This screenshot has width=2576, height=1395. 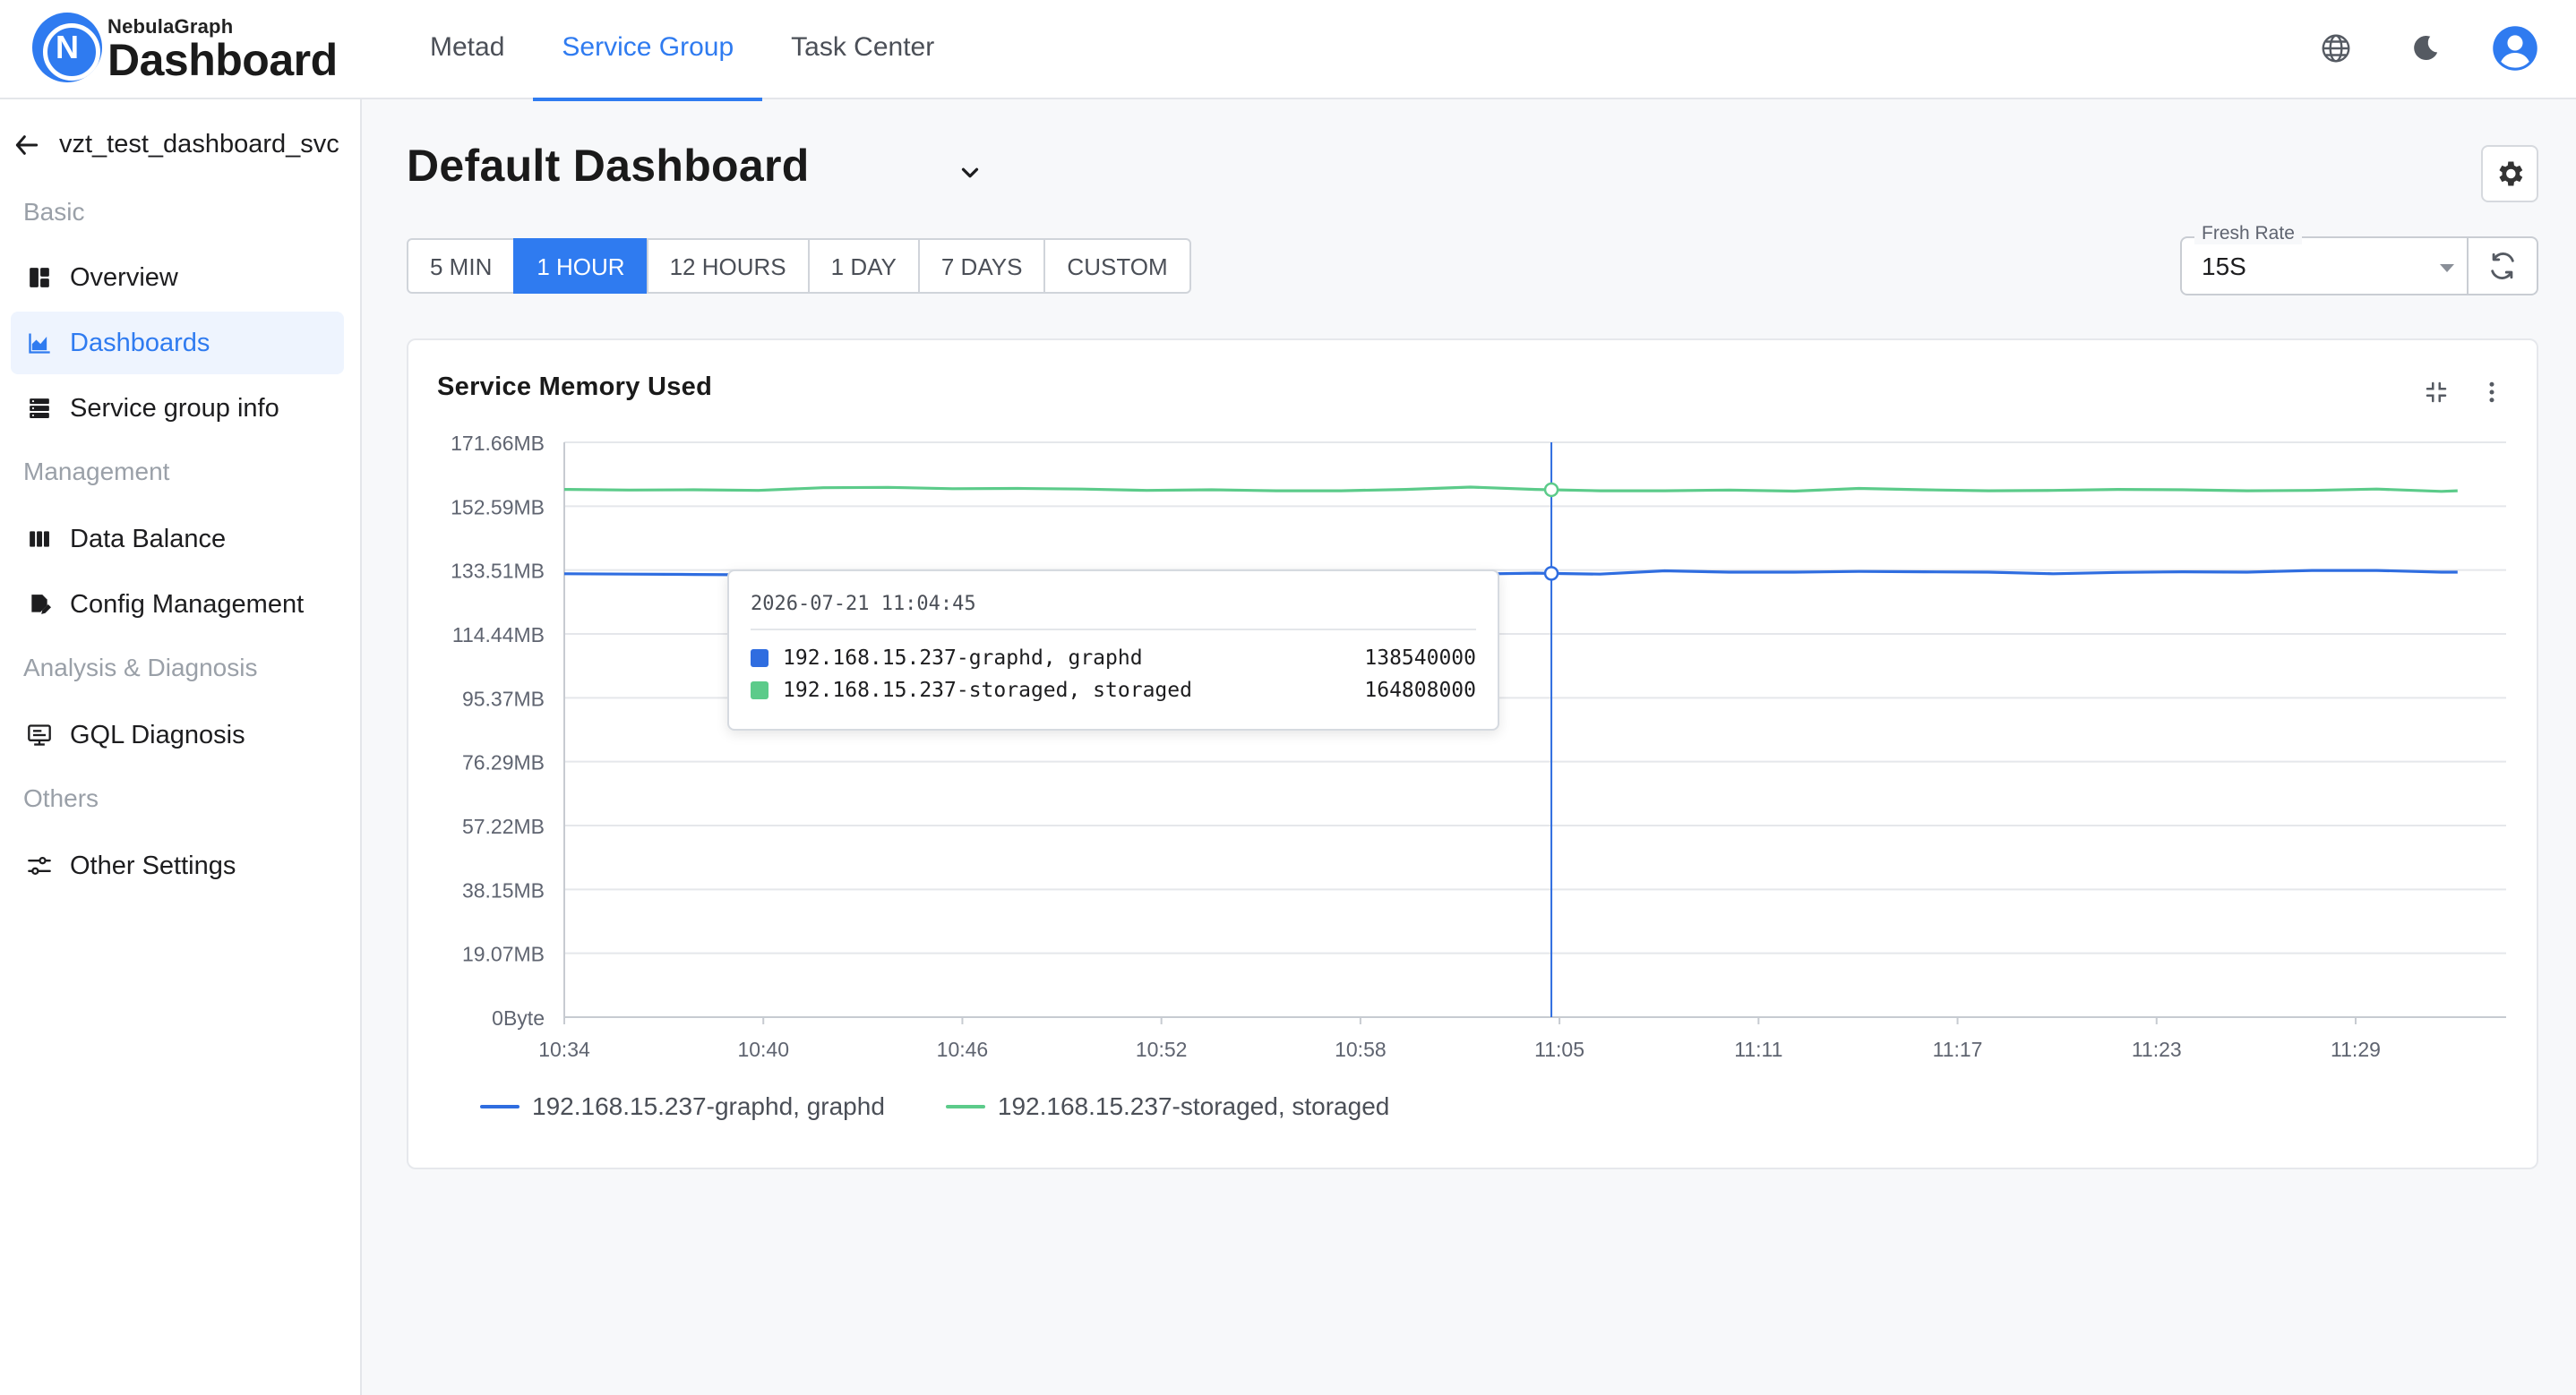 I want to click on chevron-down-icon, so click(x=970, y=172).